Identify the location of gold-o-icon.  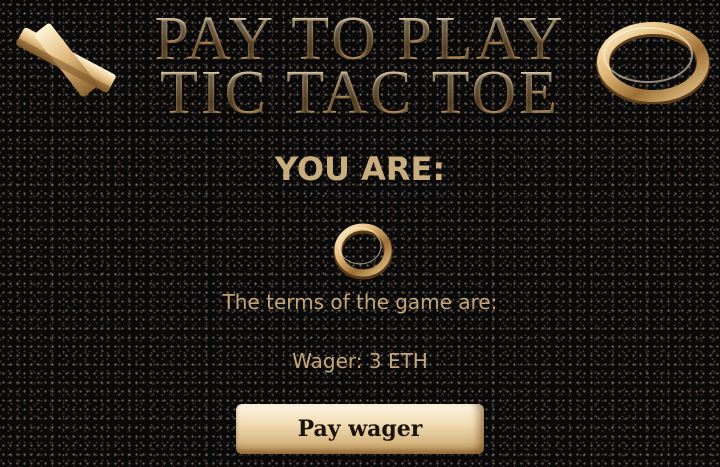
(653, 63).